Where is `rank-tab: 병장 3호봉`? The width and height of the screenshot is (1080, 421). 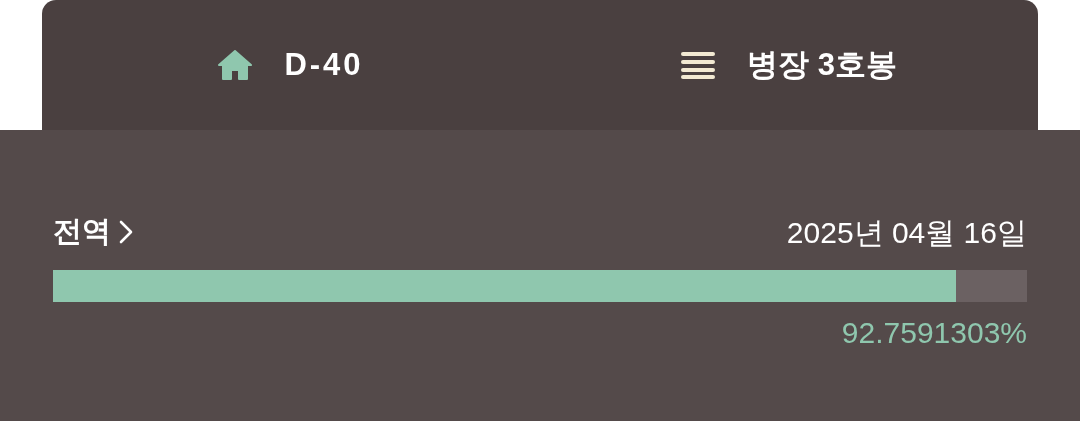
rank-tab: 병장 3호봉 is located at coordinates (789, 65).